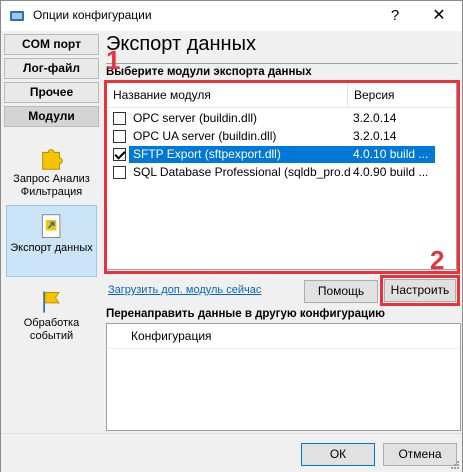  I want to click on nav-item-event-handling: Обработка событий, so click(51, 318).